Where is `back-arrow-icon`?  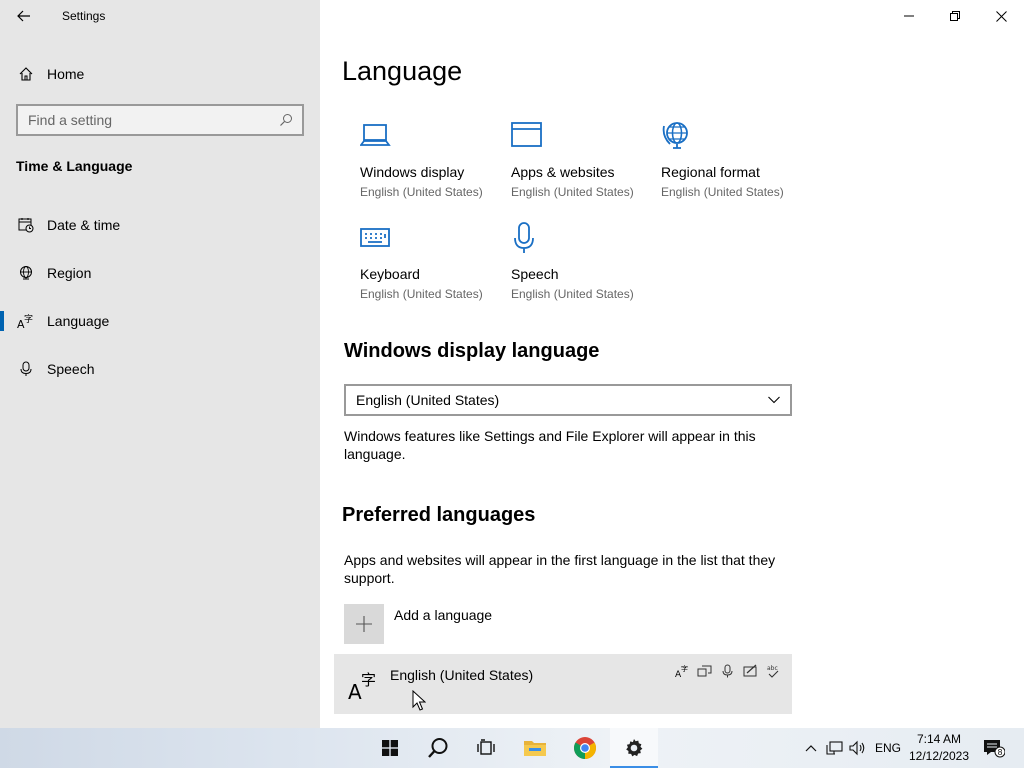
back-arrow-icon is located at coordinates (23, 16).